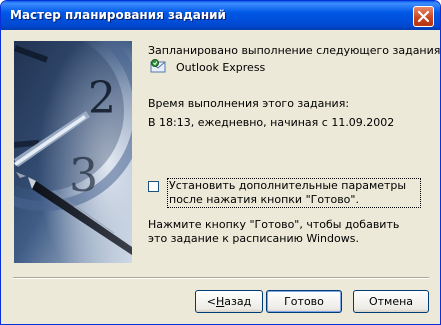 Image resolution: width=441 pixels, height=325 pixels. I want to click on cancel-button: Отмена, so click(391, 301).